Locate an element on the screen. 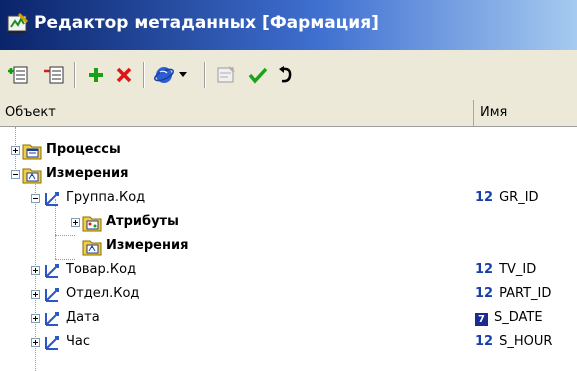 The height and width of the screenshot is (371, 577). delete-icon is located at coordinates (124, 75).